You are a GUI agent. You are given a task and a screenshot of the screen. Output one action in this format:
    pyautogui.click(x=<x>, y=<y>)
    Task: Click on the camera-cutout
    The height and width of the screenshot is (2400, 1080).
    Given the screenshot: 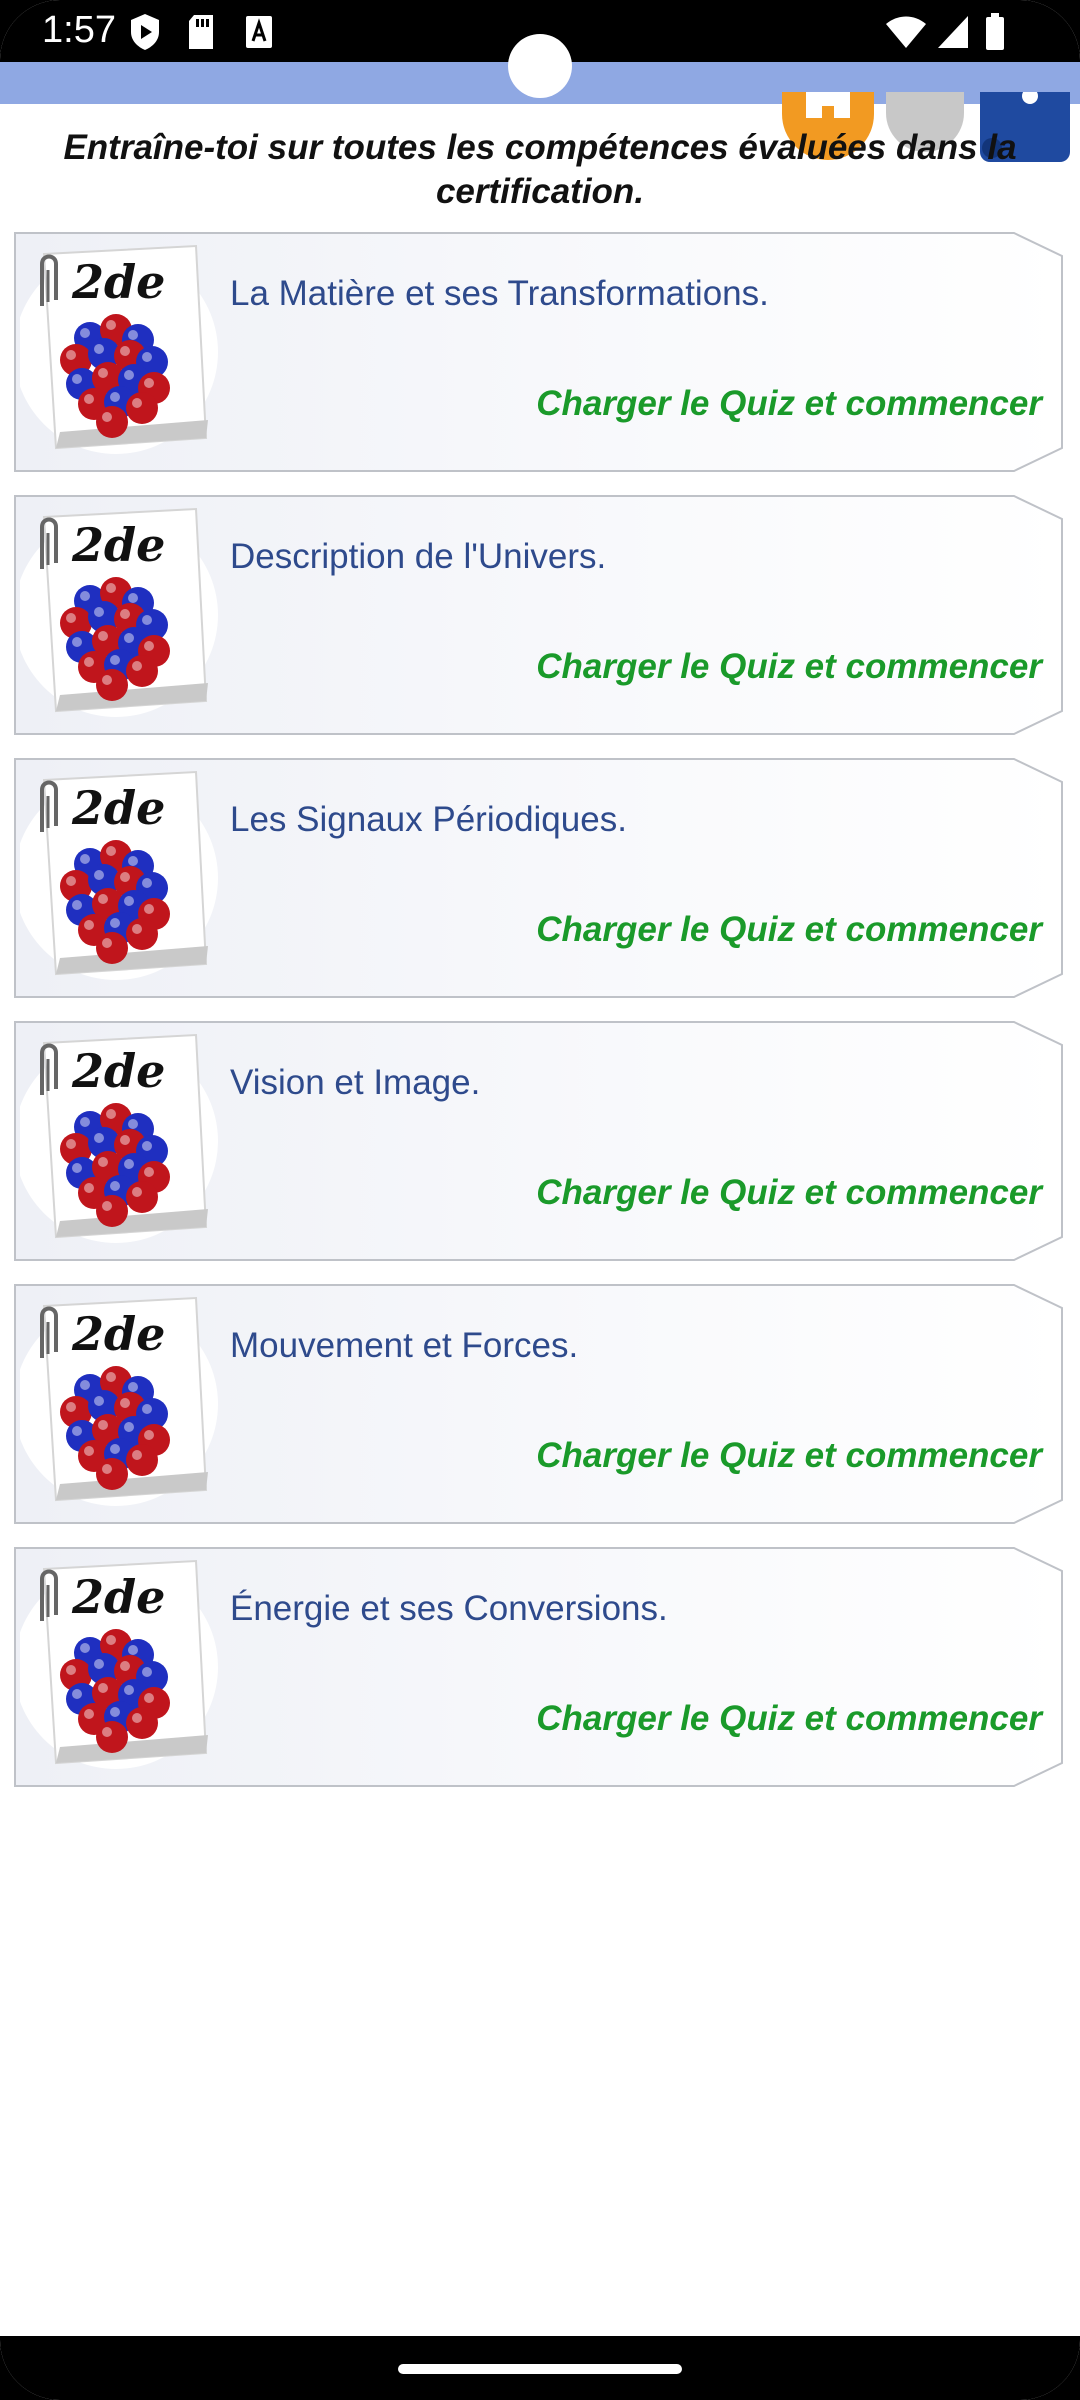 What is the action you would take?
    pyautogui.click(x=540, y=66)
    